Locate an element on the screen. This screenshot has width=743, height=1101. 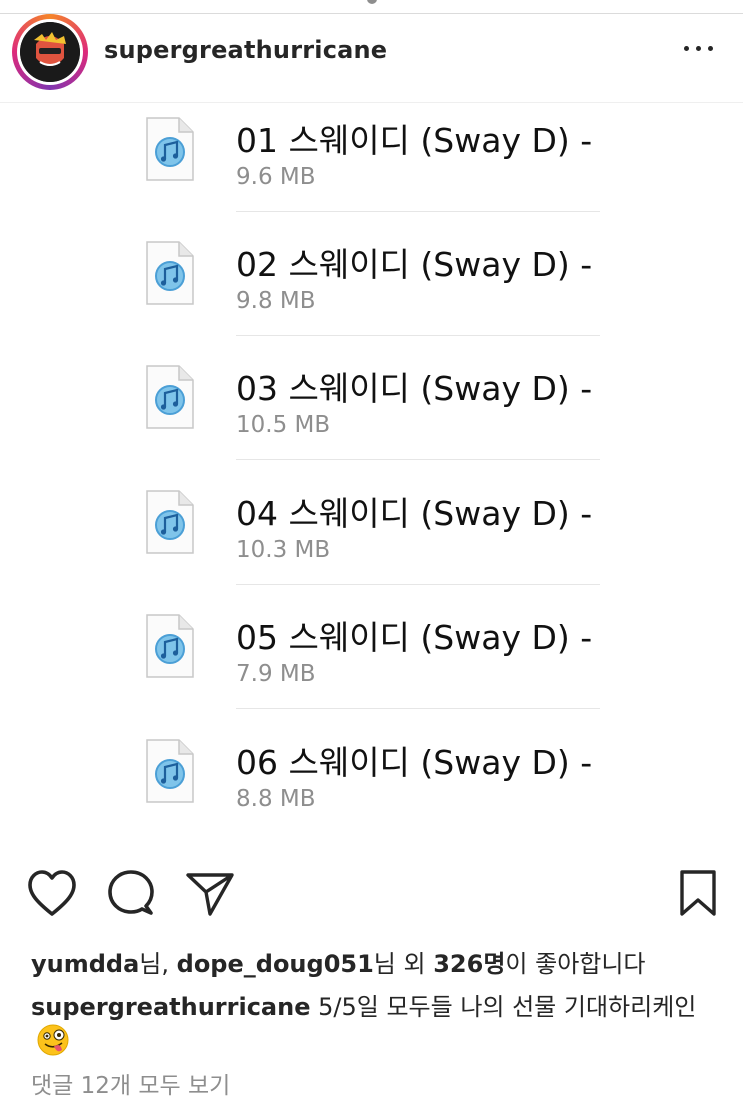
avatar is located at coordinates (50, 52).